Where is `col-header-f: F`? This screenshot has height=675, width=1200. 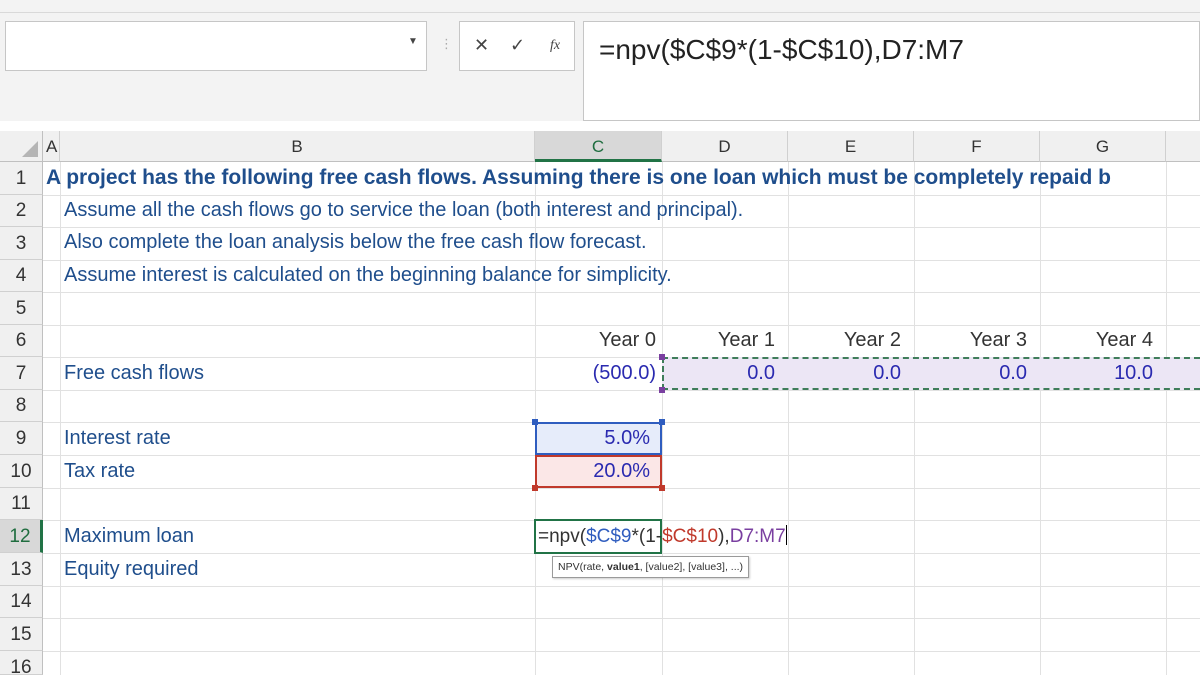
col-header-f: F is located at coordinates (977, 146).